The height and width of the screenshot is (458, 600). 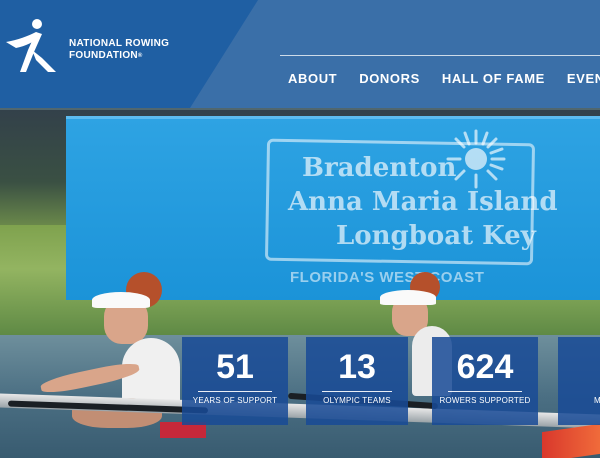 I want to click on nav-hall-of-fame: HALL OF FAME, so click(x=493, y=80).